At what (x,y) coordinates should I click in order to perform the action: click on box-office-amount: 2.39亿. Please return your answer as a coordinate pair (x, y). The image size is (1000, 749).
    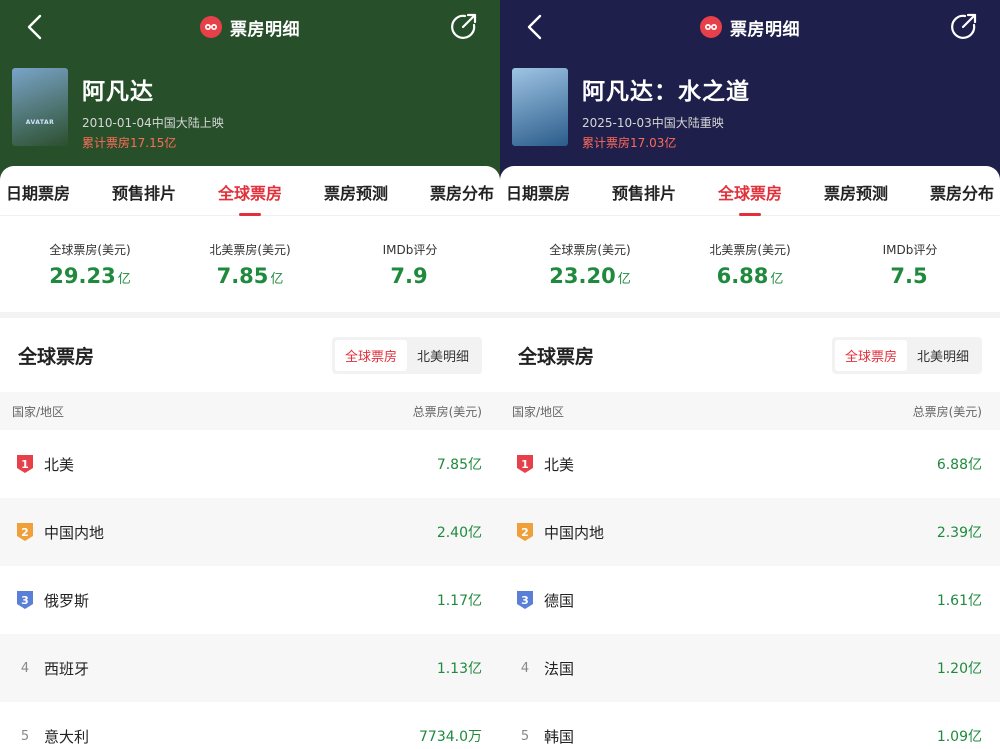
    Looking at the image, I should click on (959, 533).